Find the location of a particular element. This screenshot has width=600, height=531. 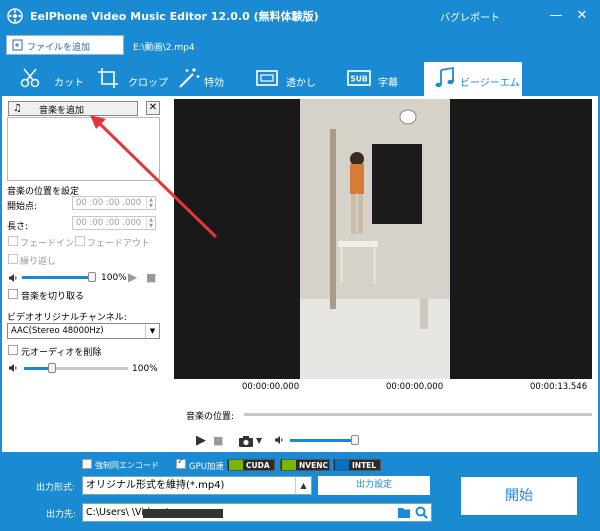

tab-subtitle: SUB 字幕 is located at coordinates (381, 79).